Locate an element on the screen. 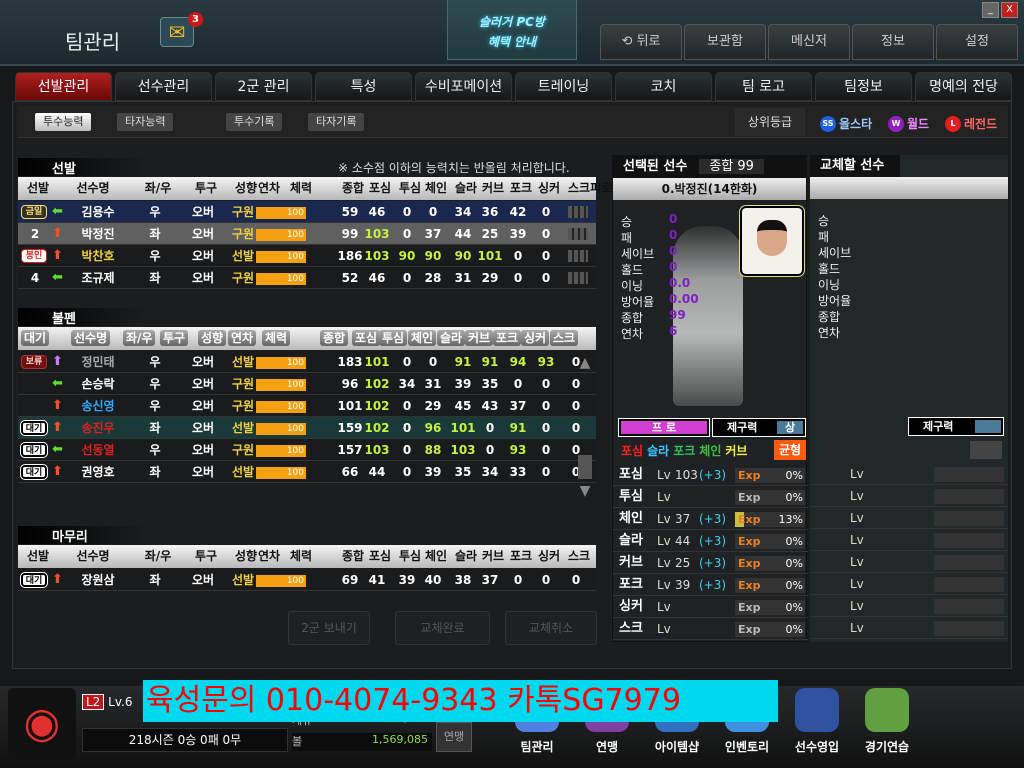 This screenshot has height=768, width=1024. tab-8: 팀정보 is located at coordinates (863, 86).